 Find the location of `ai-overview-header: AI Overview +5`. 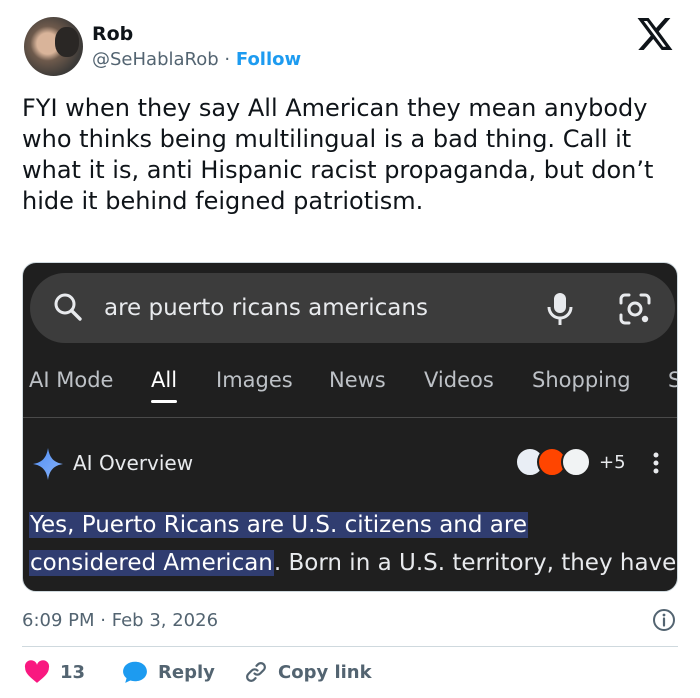

ai-overview-header: AI Overview +5 is located at coordinates (350, 465).